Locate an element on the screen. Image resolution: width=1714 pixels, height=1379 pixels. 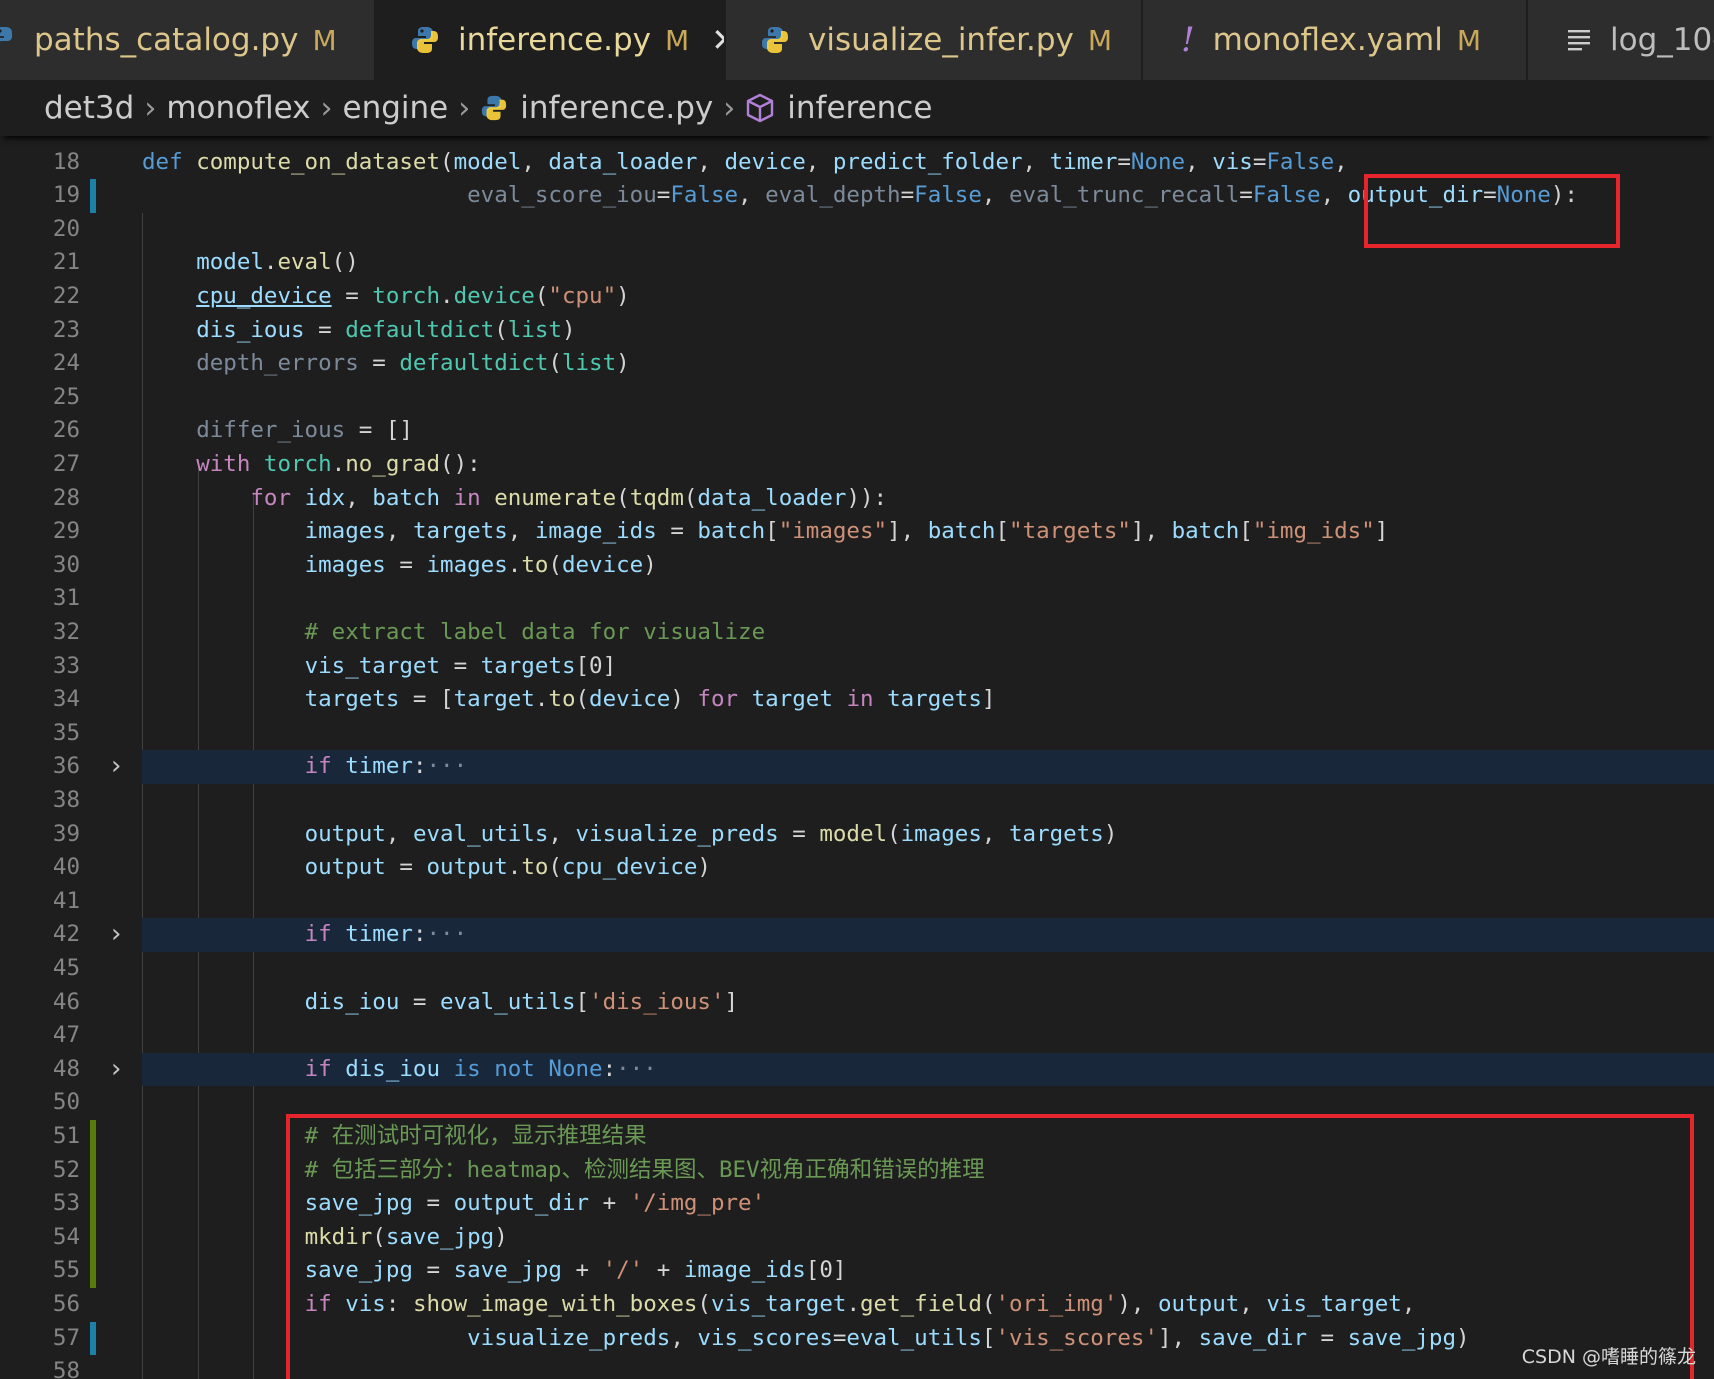
line-number: 25 is located at coordinates (66, 396).